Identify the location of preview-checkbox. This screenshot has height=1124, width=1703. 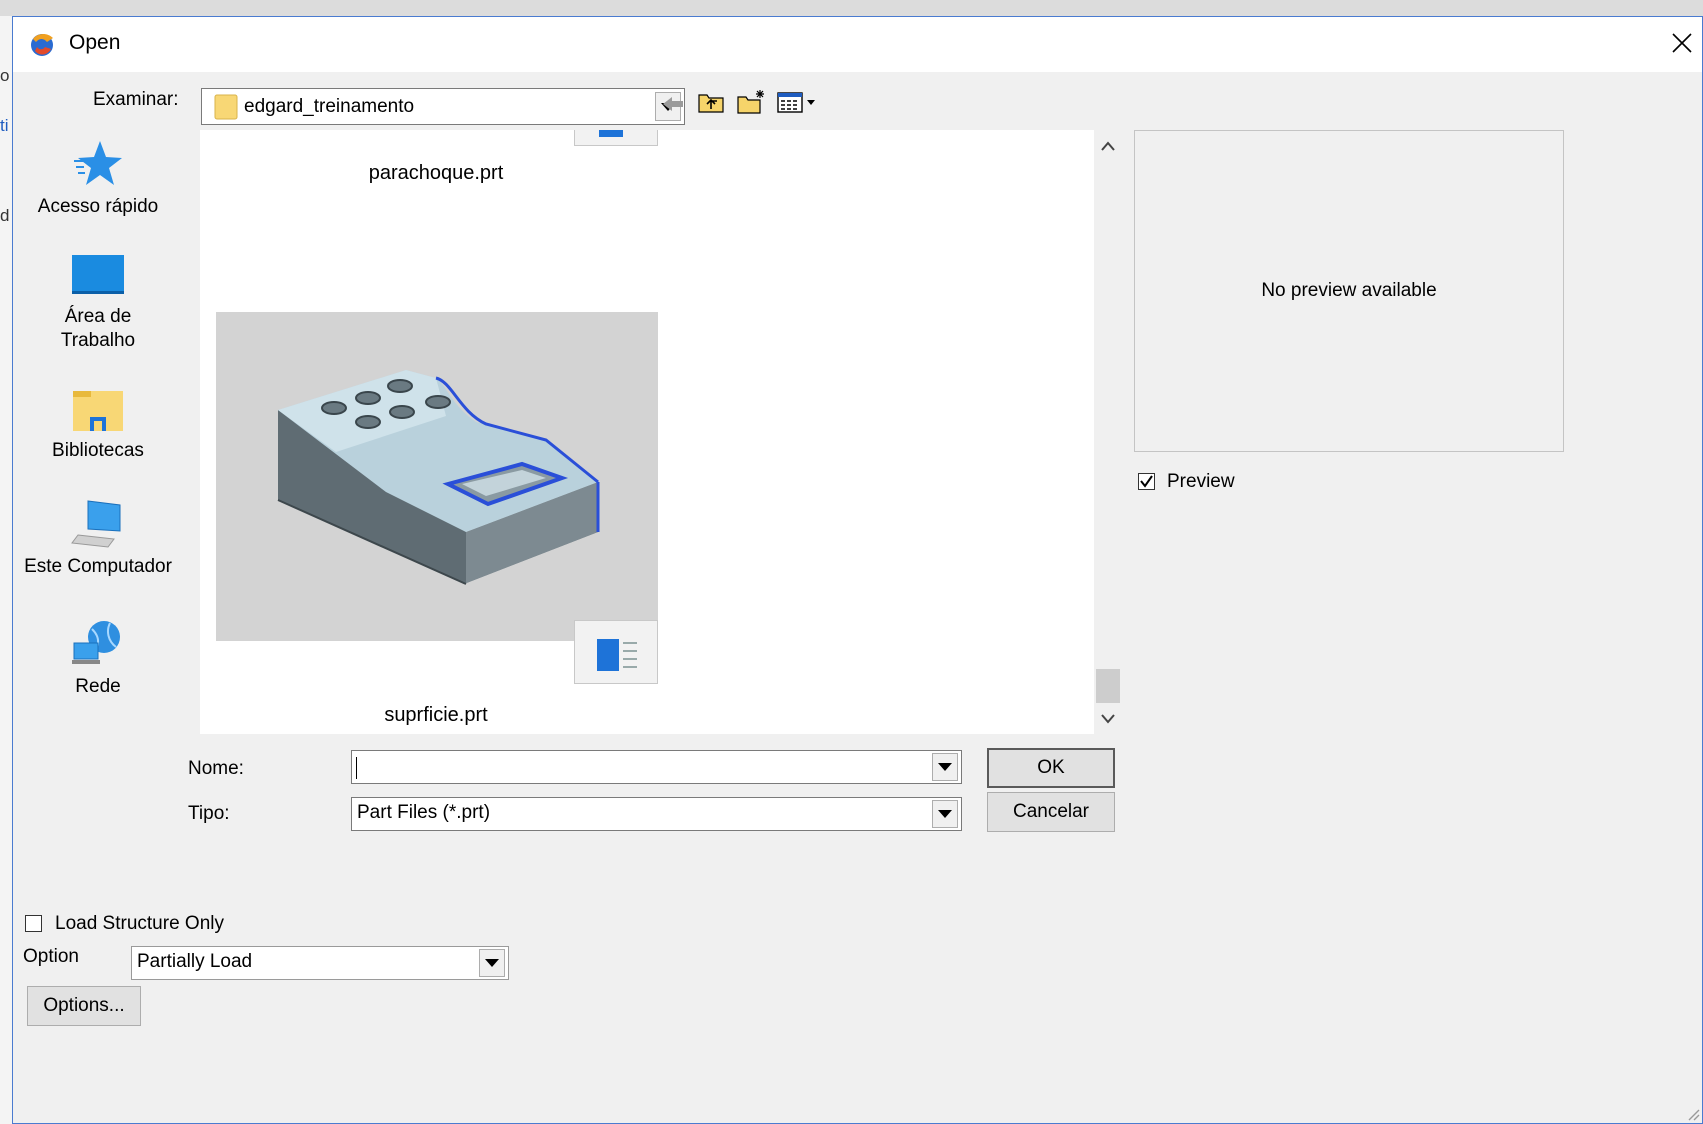
(1146, 481).